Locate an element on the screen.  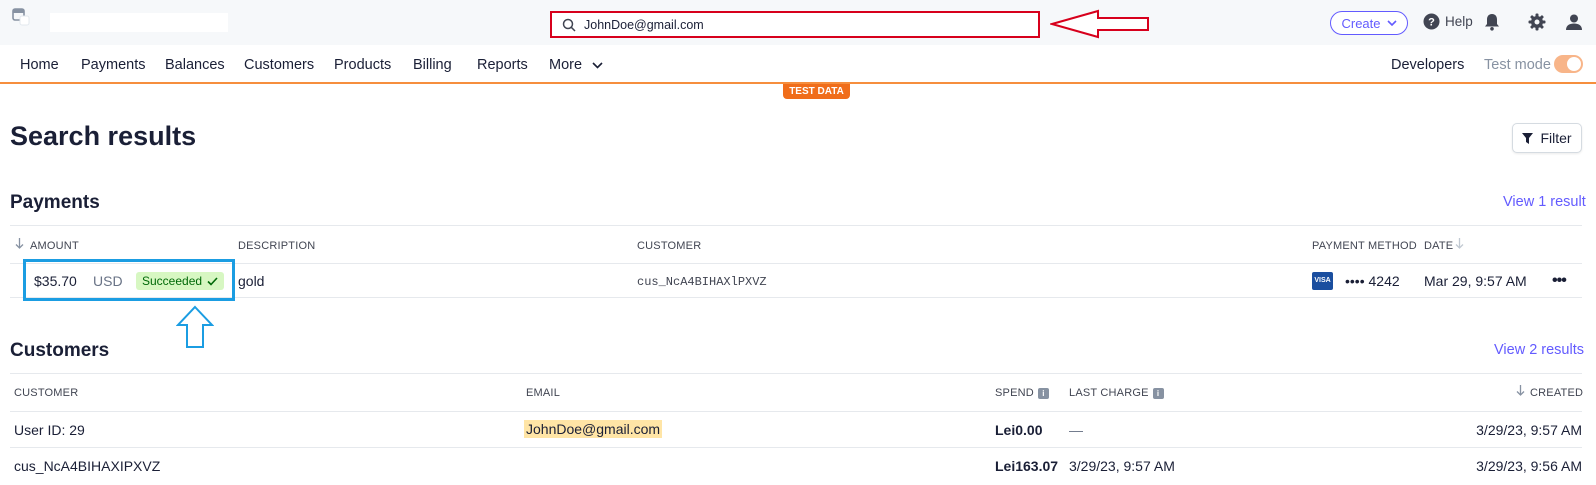
card-last4: •••• 4242 is located at coordinates (1372, 281).